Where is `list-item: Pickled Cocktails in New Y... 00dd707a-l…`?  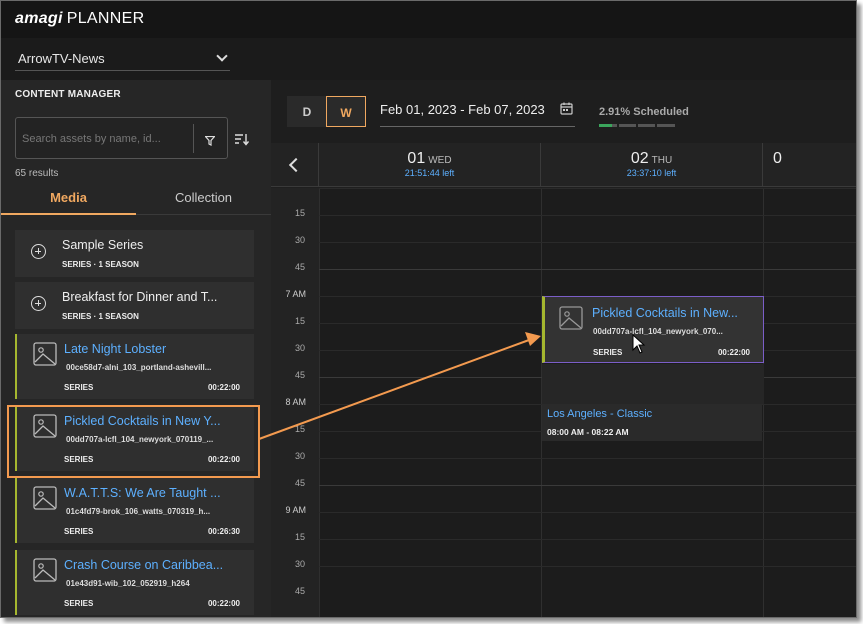 list-item: Pickled Cocktails in New Y... 00dd707a-l… is located at coordinates (134, 438).